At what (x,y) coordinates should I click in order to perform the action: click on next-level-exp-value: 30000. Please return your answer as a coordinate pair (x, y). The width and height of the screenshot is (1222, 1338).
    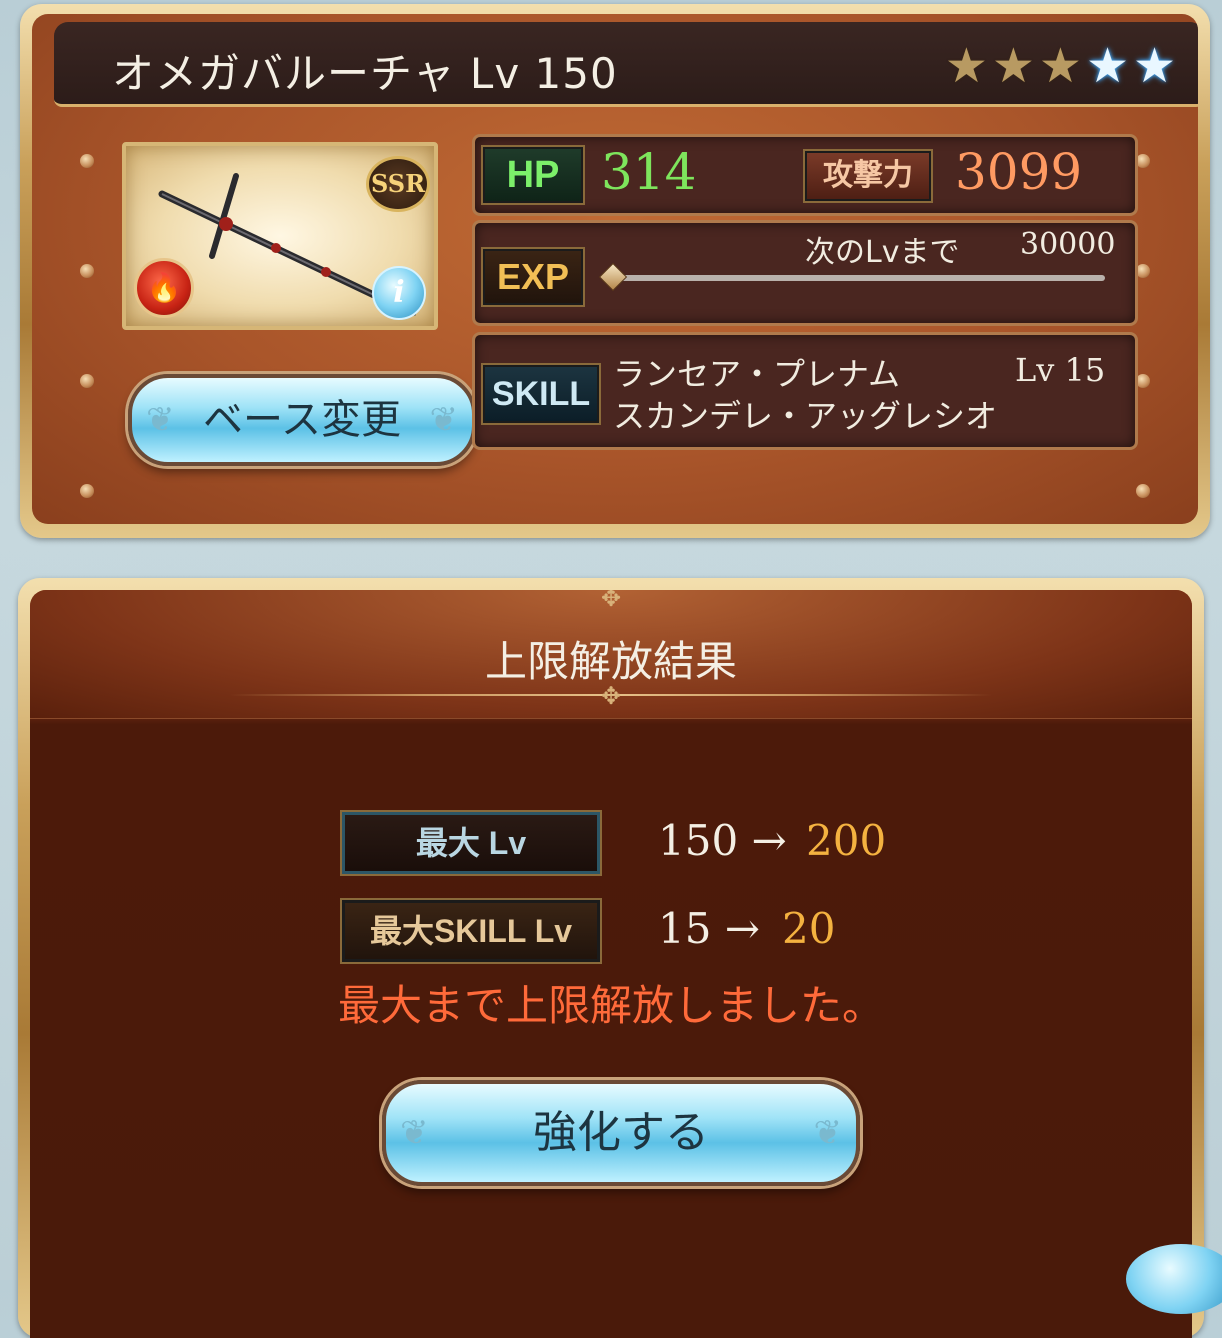
    Looking at the image, I should click on (1068, 244).